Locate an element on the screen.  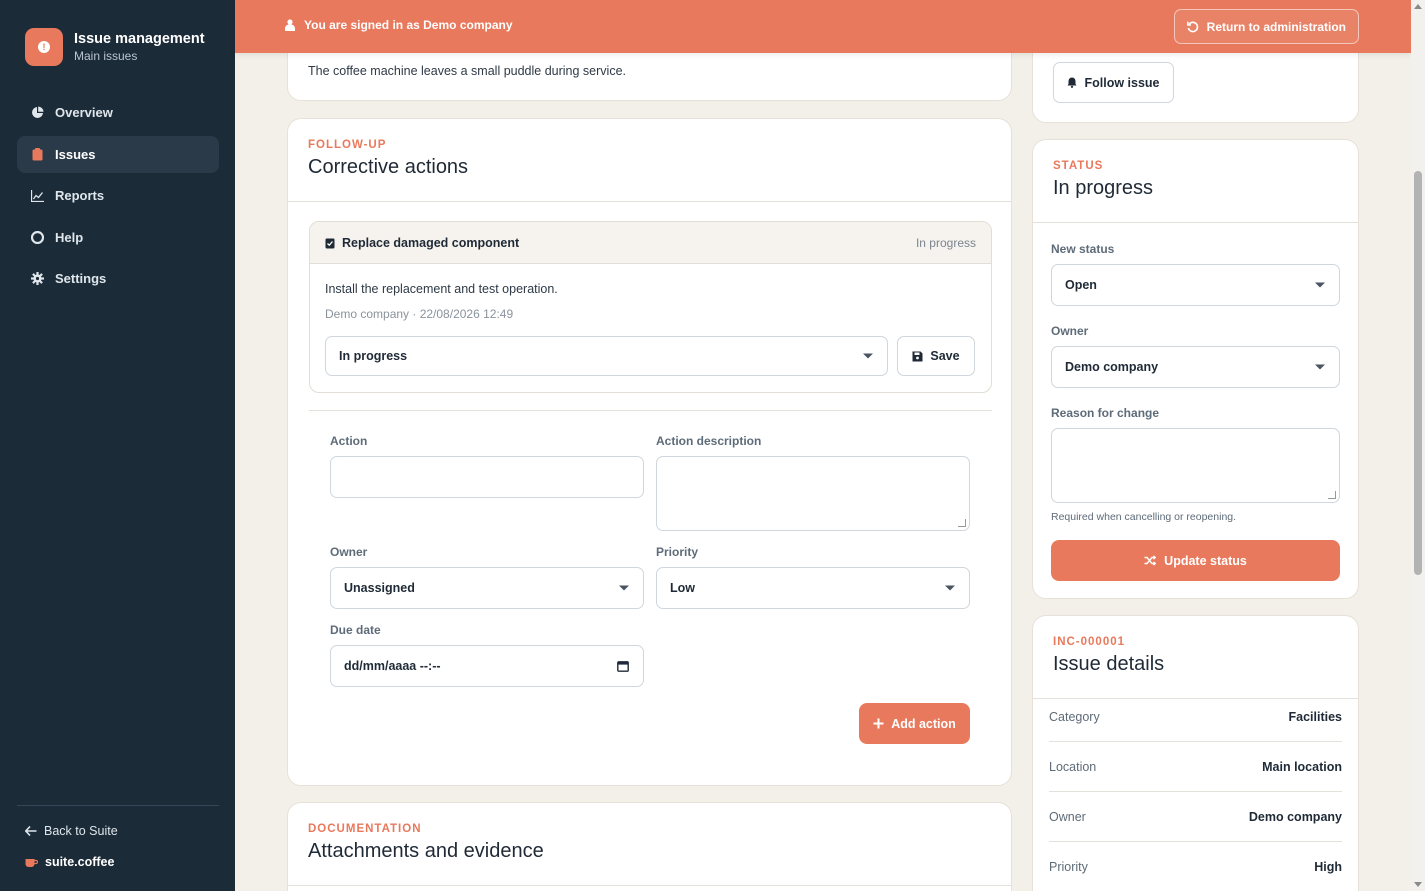
detail-row-owner: Owner Demo company is located at coordinates (1195, 817).